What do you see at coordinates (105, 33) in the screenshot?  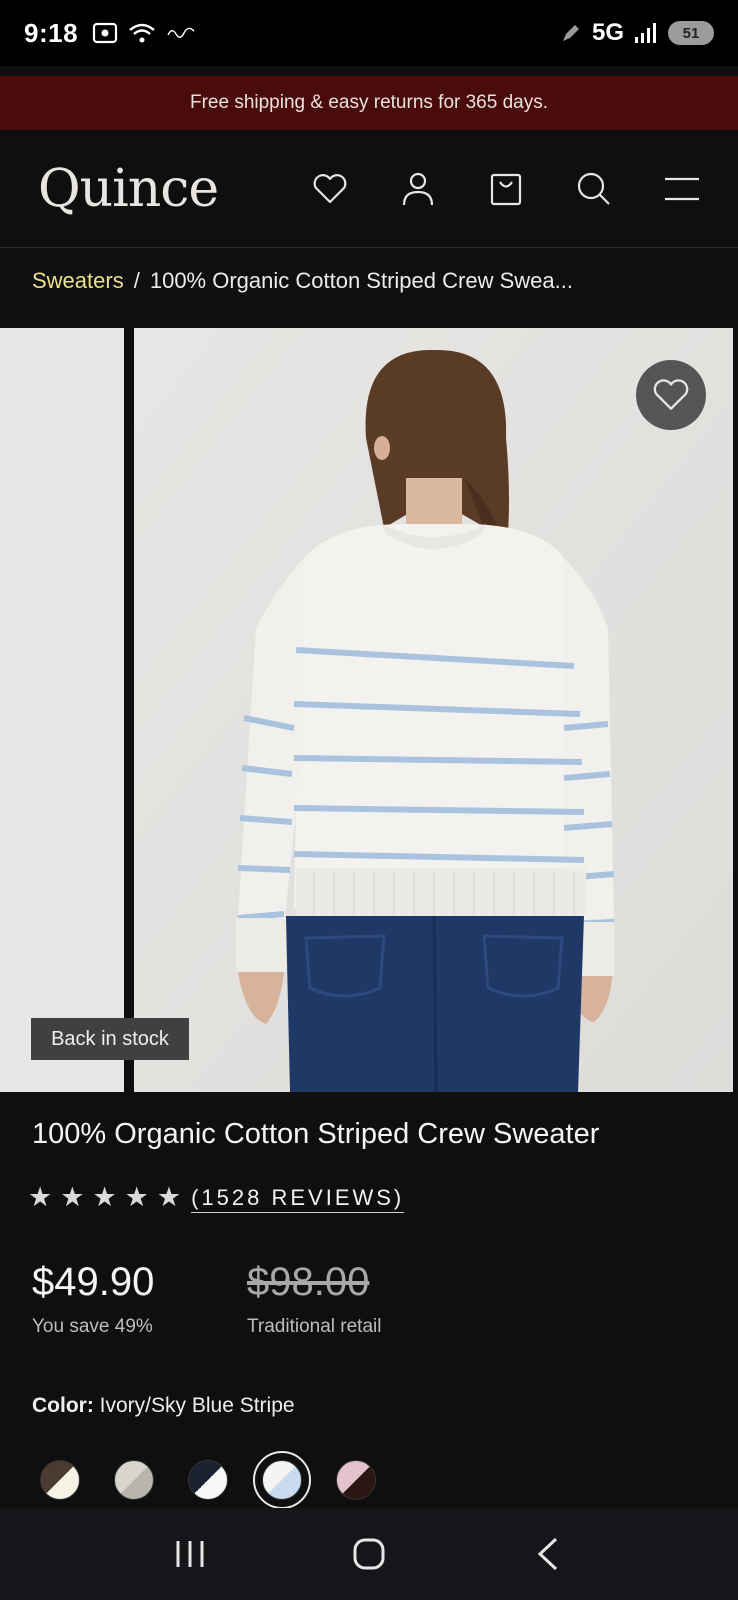 I see `screenshot-icon` at bounding box center [105, 33].